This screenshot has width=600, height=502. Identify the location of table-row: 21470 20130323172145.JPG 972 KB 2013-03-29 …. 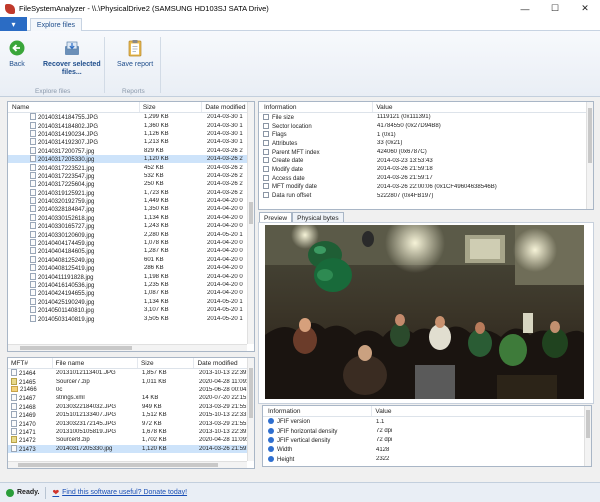
(131, 423).